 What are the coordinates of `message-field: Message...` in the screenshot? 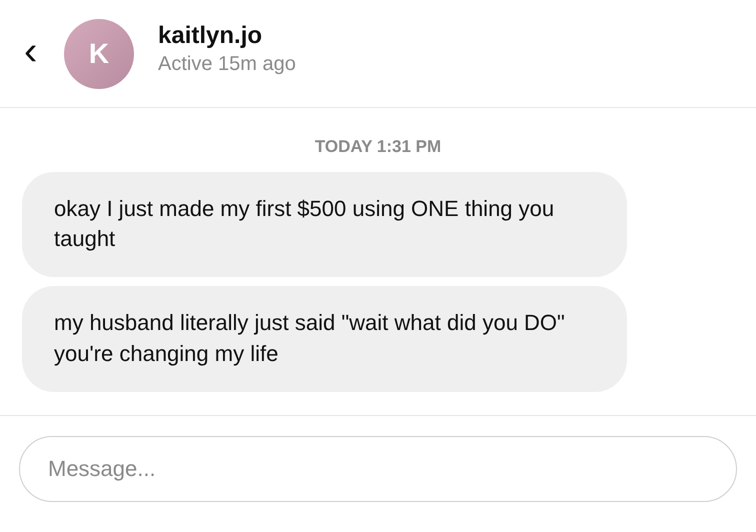 It's located at (378, 469).